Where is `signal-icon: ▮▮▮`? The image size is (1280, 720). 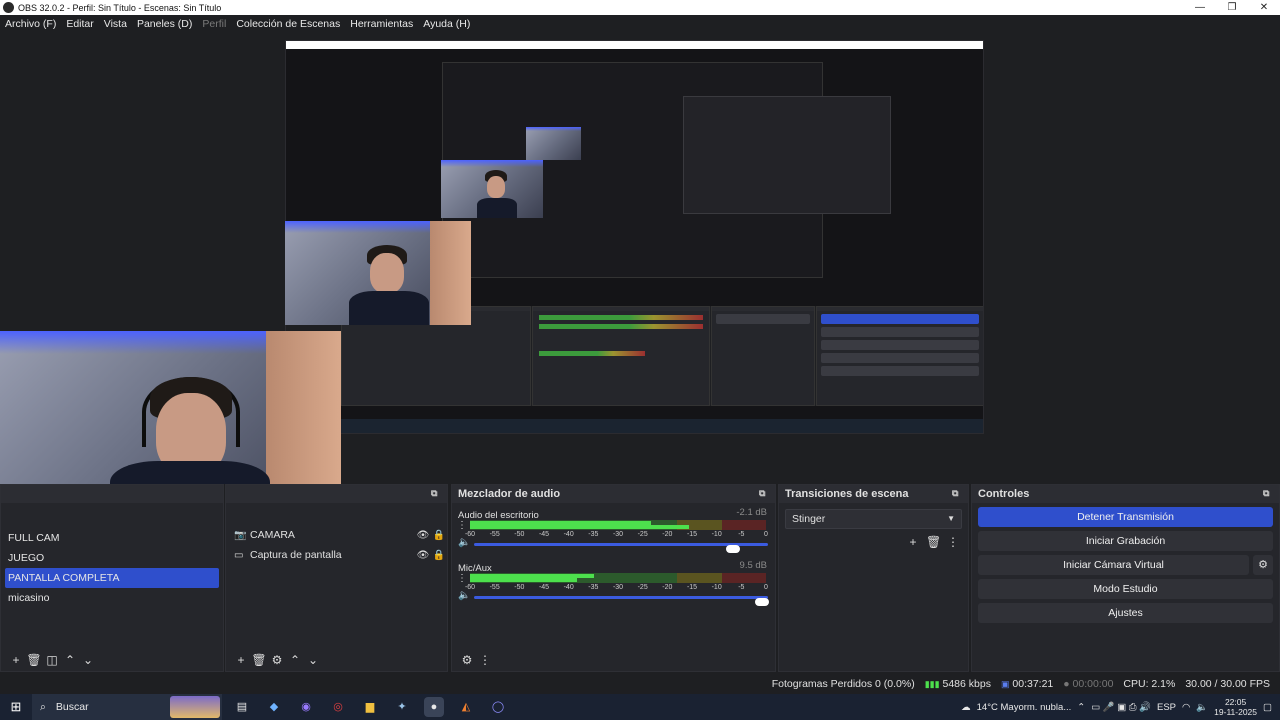 signal-icon: ▮▮▮ is located at coordinates (932, 684).